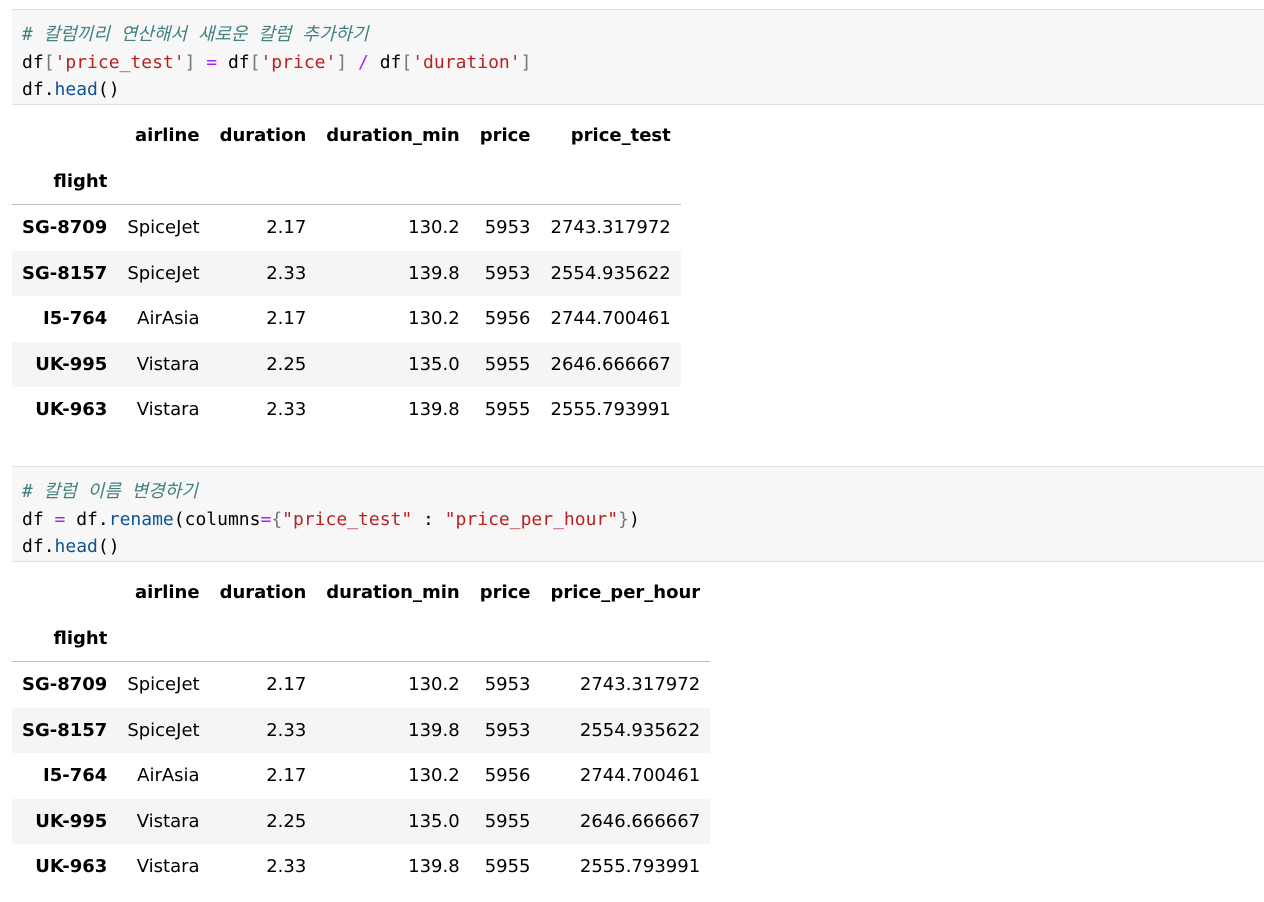  Describe the element at coordinates (103, 519) in the screenshot. I see `code-token: .` at that location.